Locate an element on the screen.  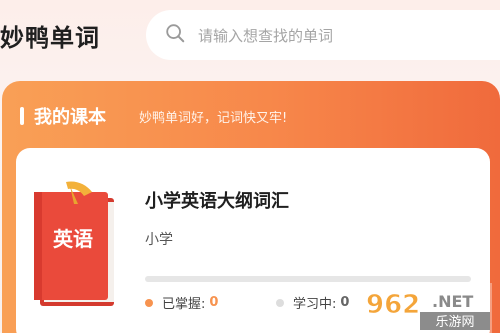
section-subtitle: 妙鸭单词好，记词快又牢! is located at coordinates (213, 118).